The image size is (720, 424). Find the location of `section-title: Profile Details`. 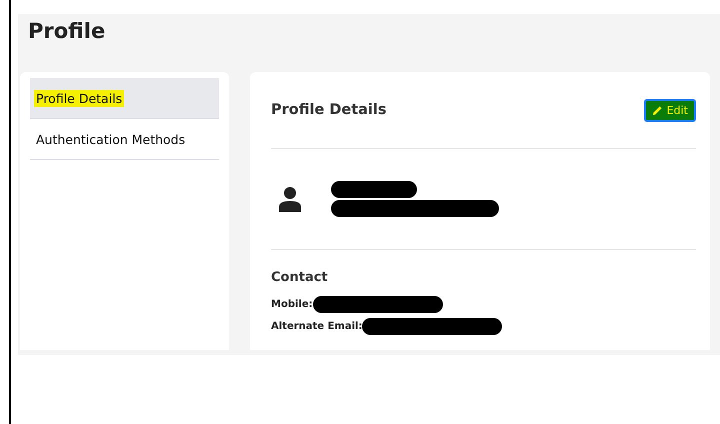

section-title: Profile Details is located at coordinates (328, 110).